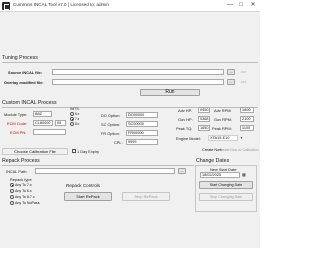 The width and height of the screenshot is (320, 260). What do you see at coordinates (226, 197) in the screenshot?
I see `stop-changing-date-button: Stop Changing Date` at bounding box center [226, 197].